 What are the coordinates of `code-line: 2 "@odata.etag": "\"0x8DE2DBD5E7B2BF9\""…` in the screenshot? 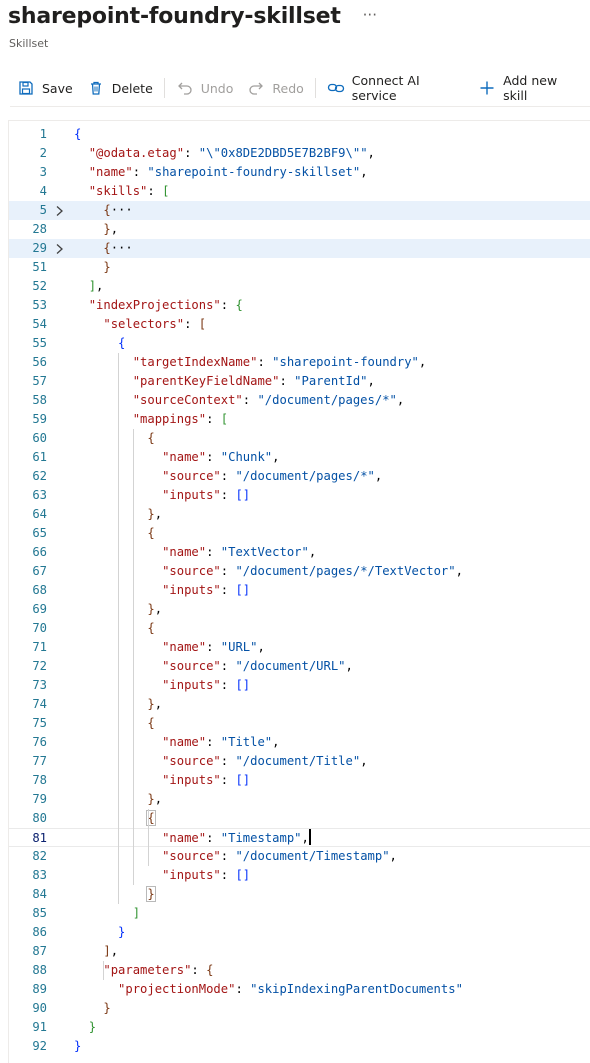 It's located at (299, 153).